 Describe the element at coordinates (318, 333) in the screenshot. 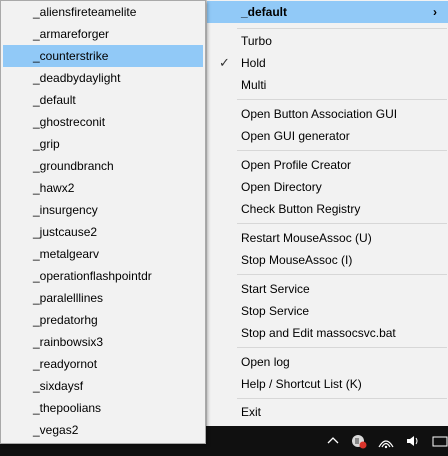

I see `menu-item-label: Stop and Edit massocsvc.bat` at that location.